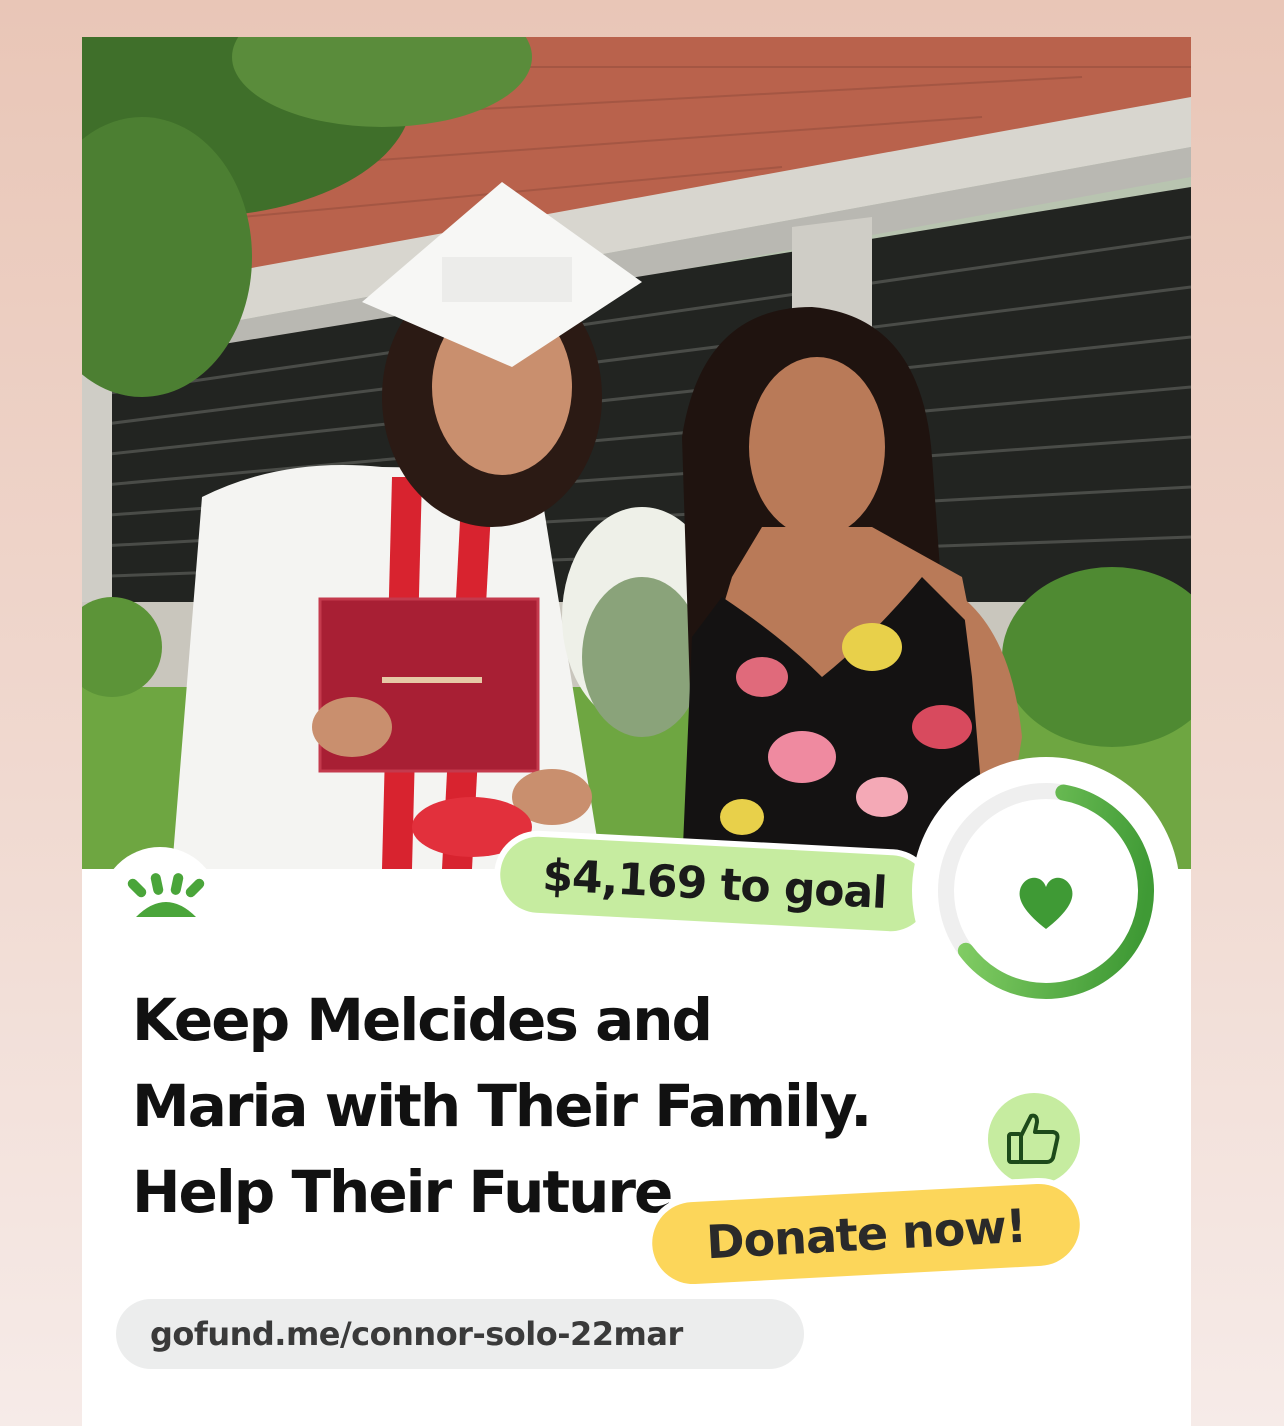 Image resolution: width=1284 pixels, height=1426 pixels. What do you see at coordinates (865, 1234) in the screenshot?
I see `donate-label: Donate now!` at bounding box center [865, 1234].